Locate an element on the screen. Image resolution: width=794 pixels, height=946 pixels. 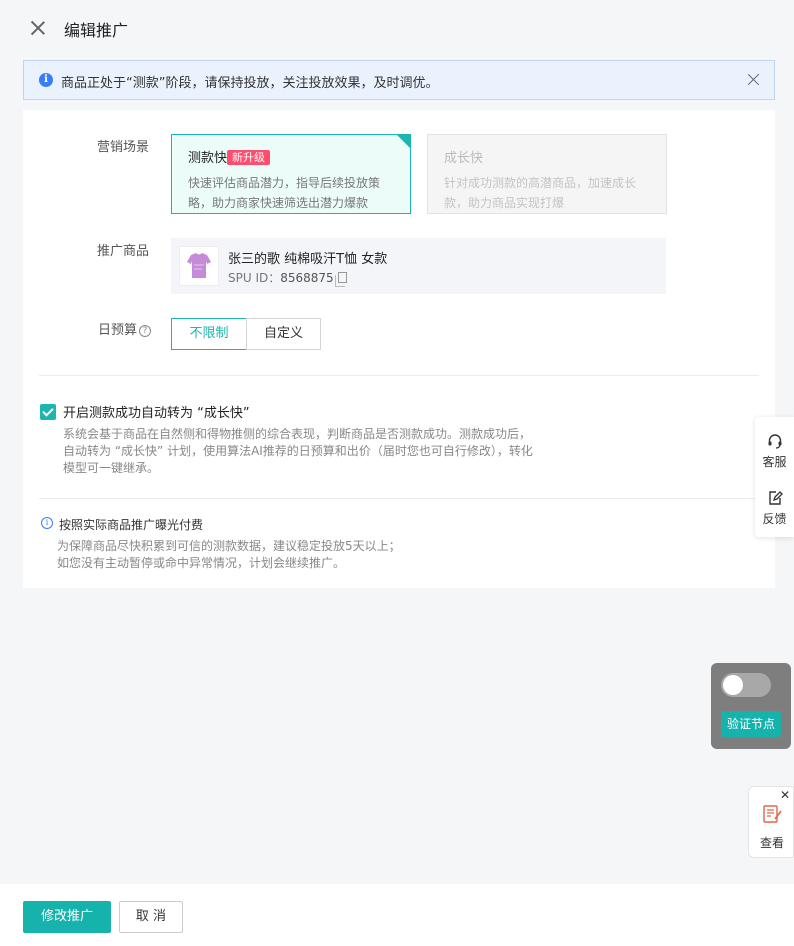
scene-desc: 针对成功测款的高潜商品，加速成长款，助力商品实现打爆 is located at coordinates (540, 193).